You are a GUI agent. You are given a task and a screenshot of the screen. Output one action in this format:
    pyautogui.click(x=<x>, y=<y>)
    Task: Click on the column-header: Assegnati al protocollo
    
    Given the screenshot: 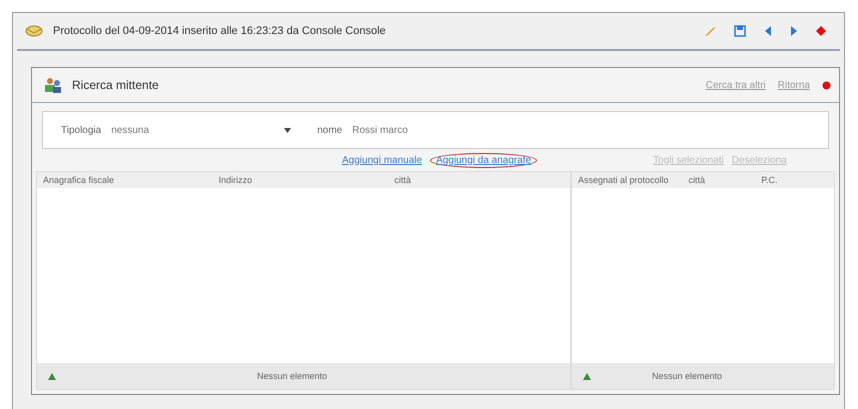 What is the action you would take?
    pyautogui.click(x=624, y=180)
    